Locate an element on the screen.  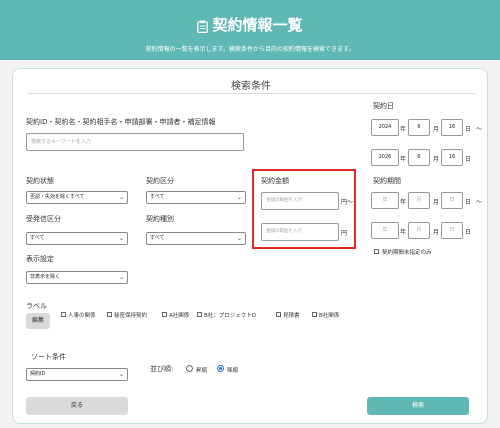
order-desc-radio is located at coordinates (220, 368).